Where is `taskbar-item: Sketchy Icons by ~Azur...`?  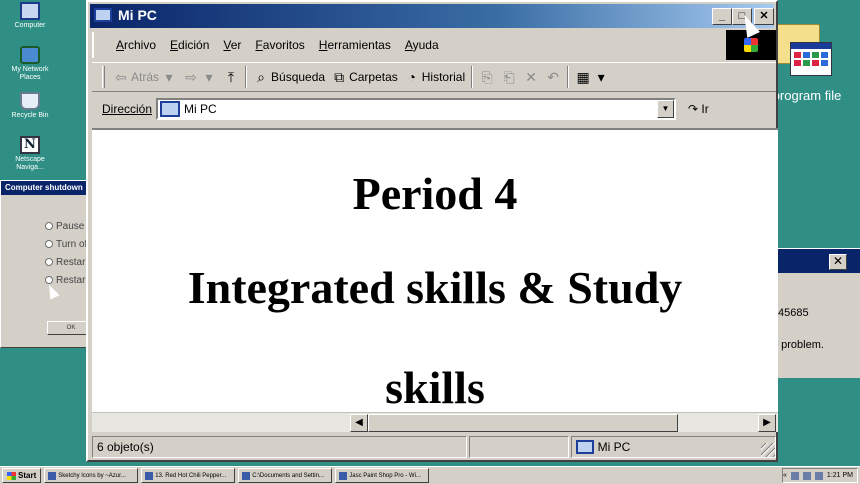
taskbar-item: Sketchy Icons by ~Azur... is located at coordinates (91, 475).